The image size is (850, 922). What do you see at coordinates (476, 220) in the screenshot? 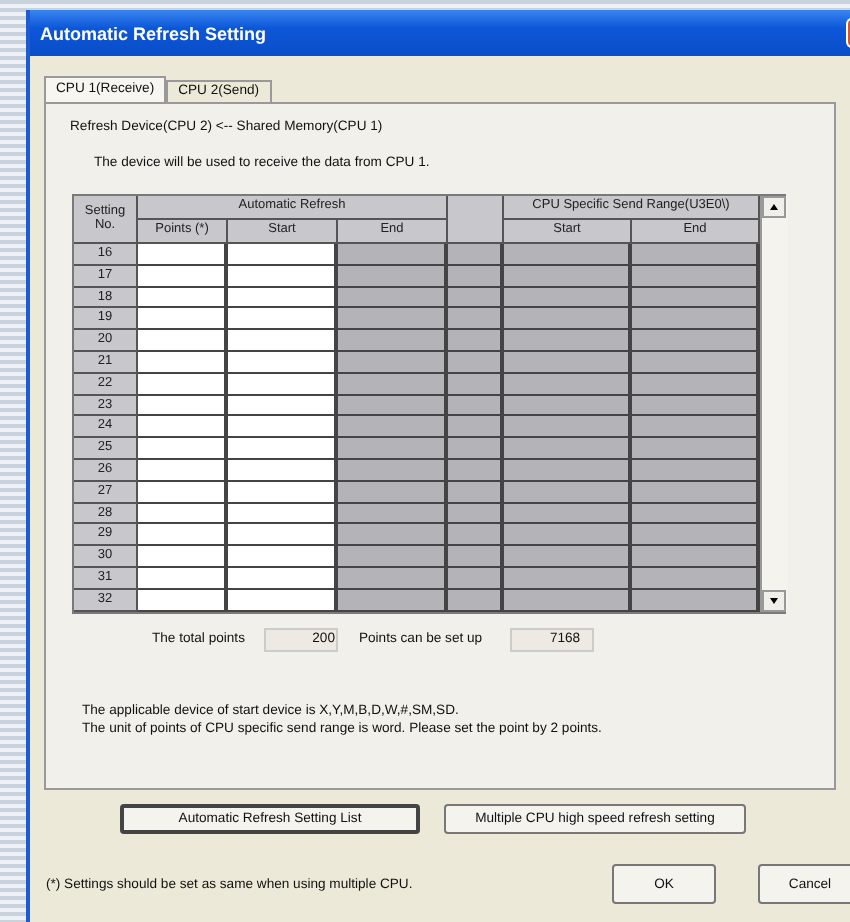
I see `column-header` at bounding box center [476, 220].